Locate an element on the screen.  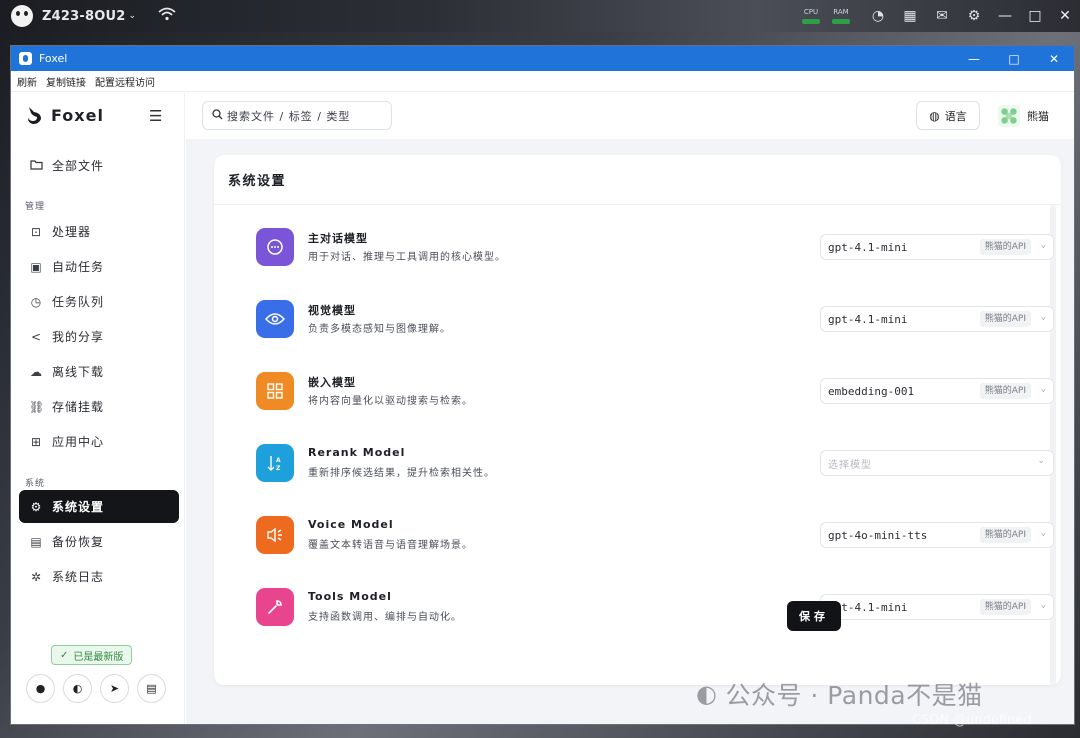
wechat-watermark: ◐ 公众号 · Panda不是猫 is located at coordinates (839, 694).